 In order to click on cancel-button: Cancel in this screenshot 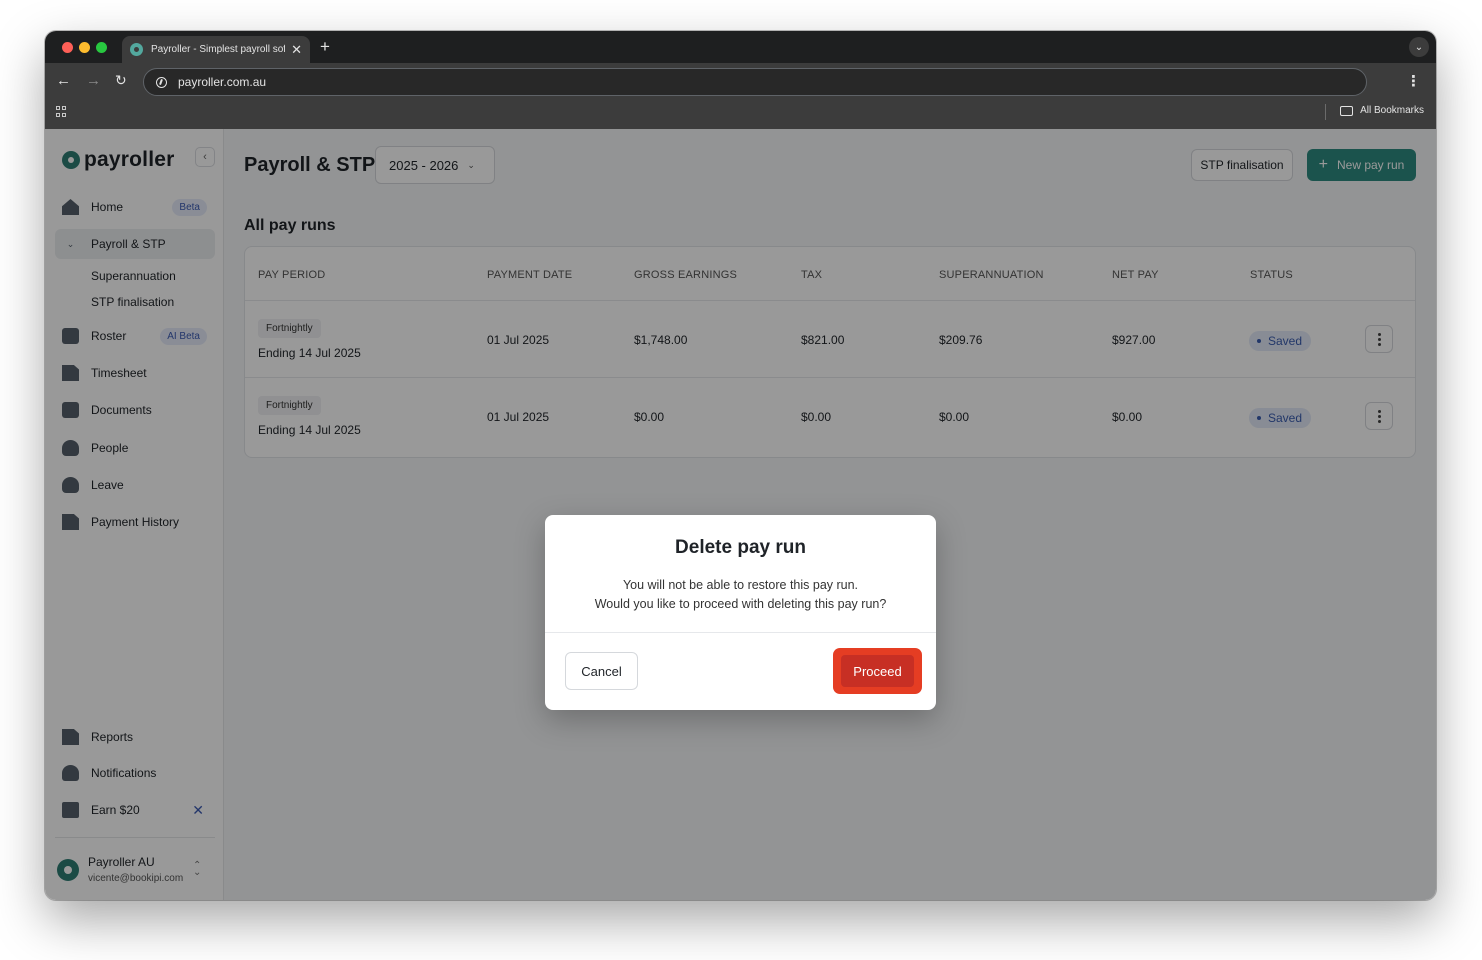, I will do `click(601, 671)`.